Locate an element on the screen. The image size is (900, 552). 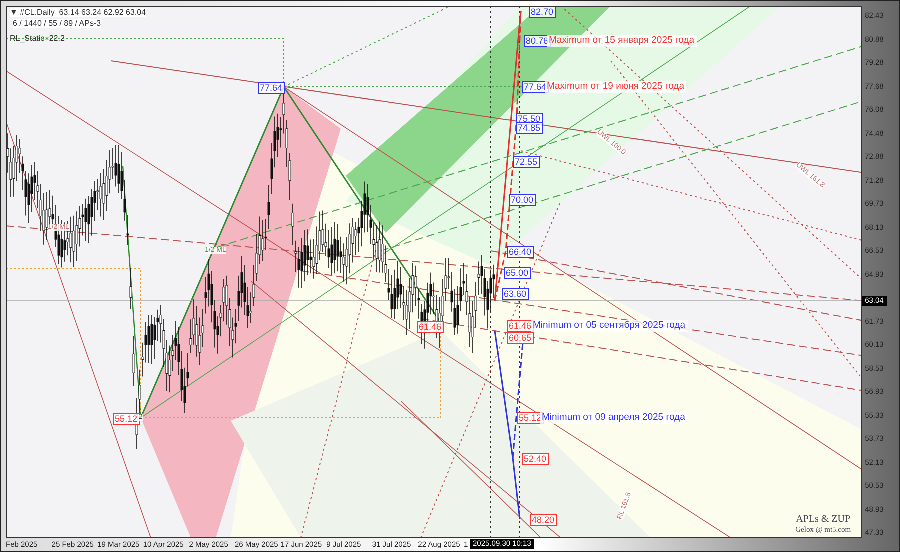
price-tag: 65.00 is located at coordinates (517, 273).